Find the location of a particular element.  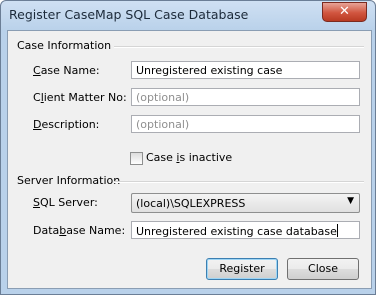

description-input: (optional) is located at coordinates (245, 124).